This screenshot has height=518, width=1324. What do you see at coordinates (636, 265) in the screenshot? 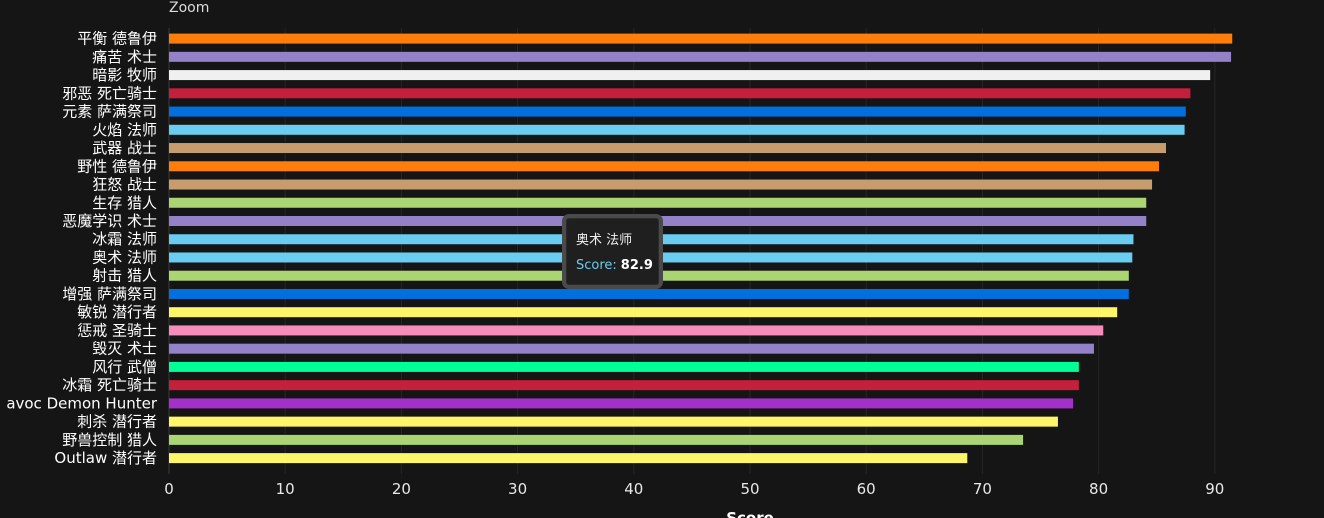
I see `tooltip-score-value: 82.9` at bounding box center [636, 265].